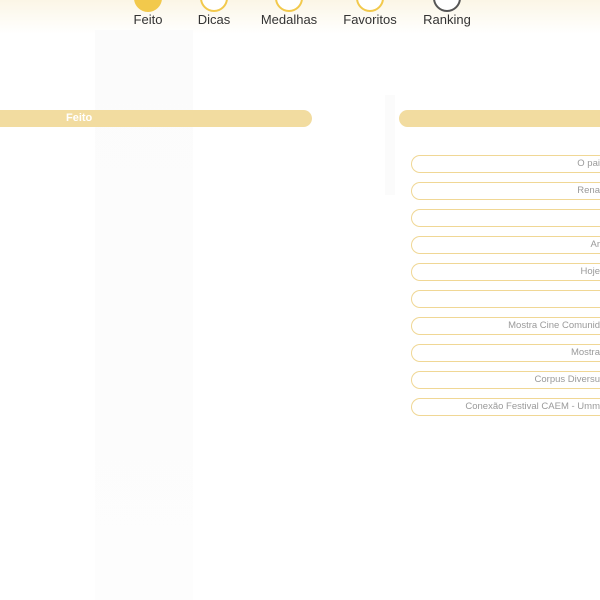 Image resolution: width=600 pixels, height=600 pixels. I want to click on nav-item-feito: Feito, so click(148, 17).